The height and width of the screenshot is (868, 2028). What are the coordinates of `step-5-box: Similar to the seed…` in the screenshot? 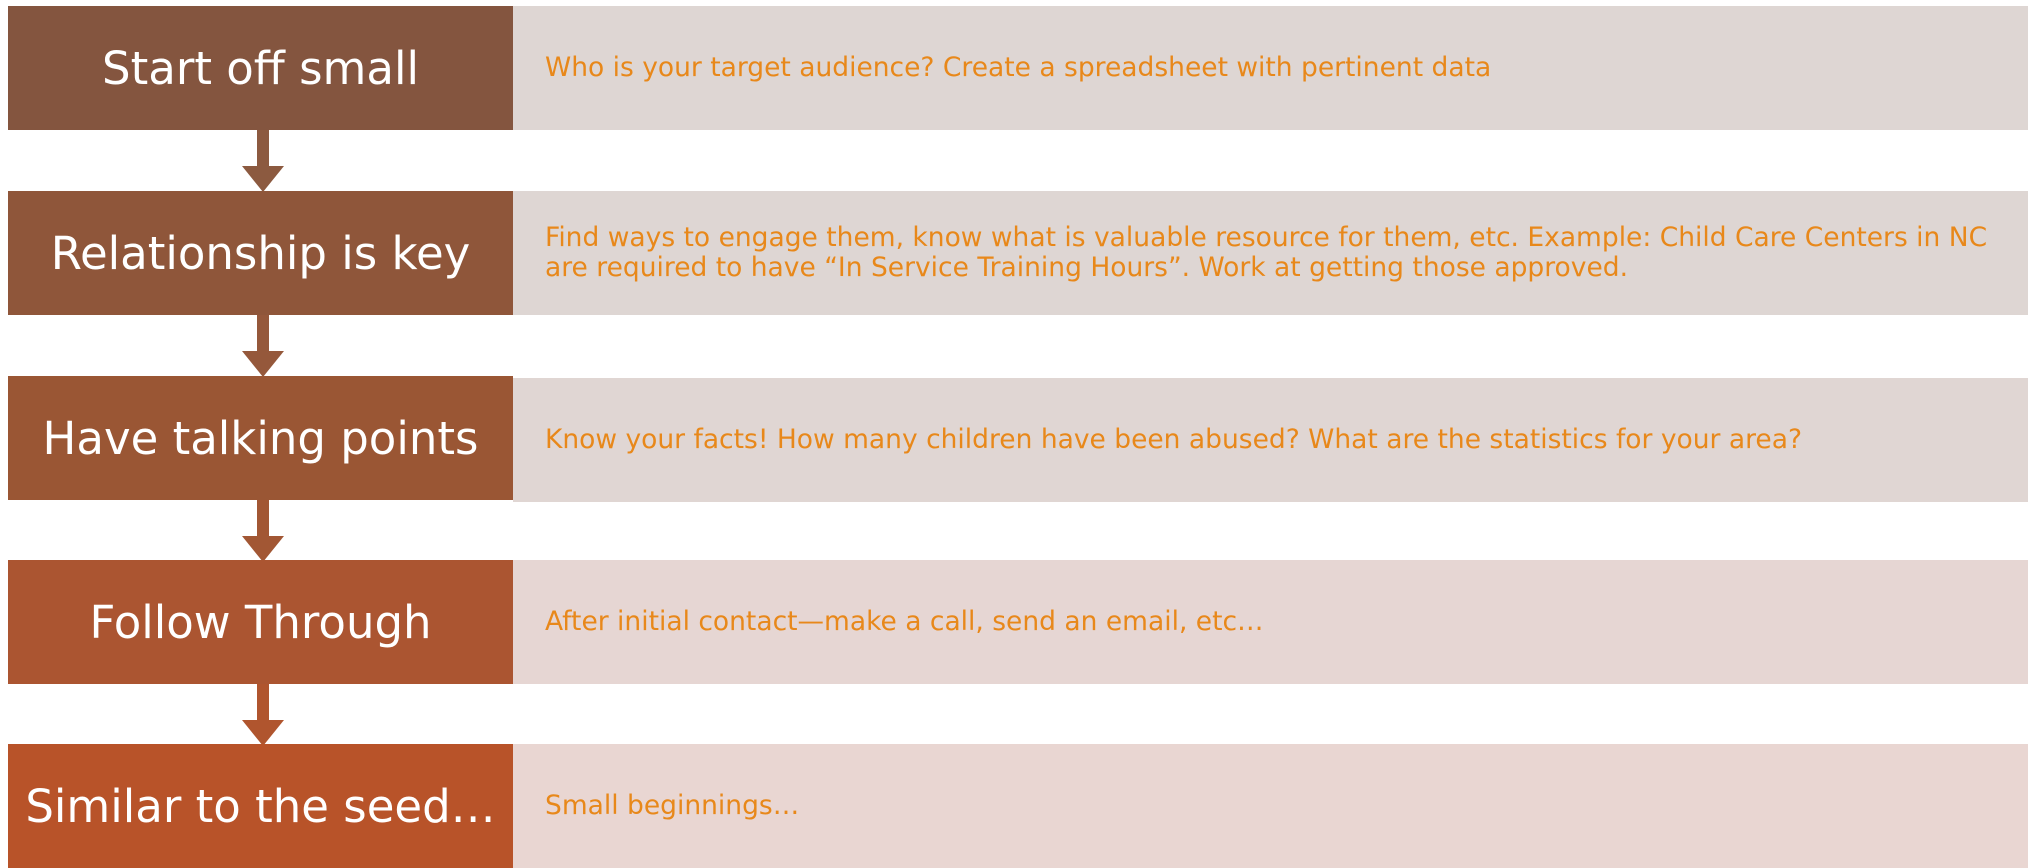 It's located at (260, 806).